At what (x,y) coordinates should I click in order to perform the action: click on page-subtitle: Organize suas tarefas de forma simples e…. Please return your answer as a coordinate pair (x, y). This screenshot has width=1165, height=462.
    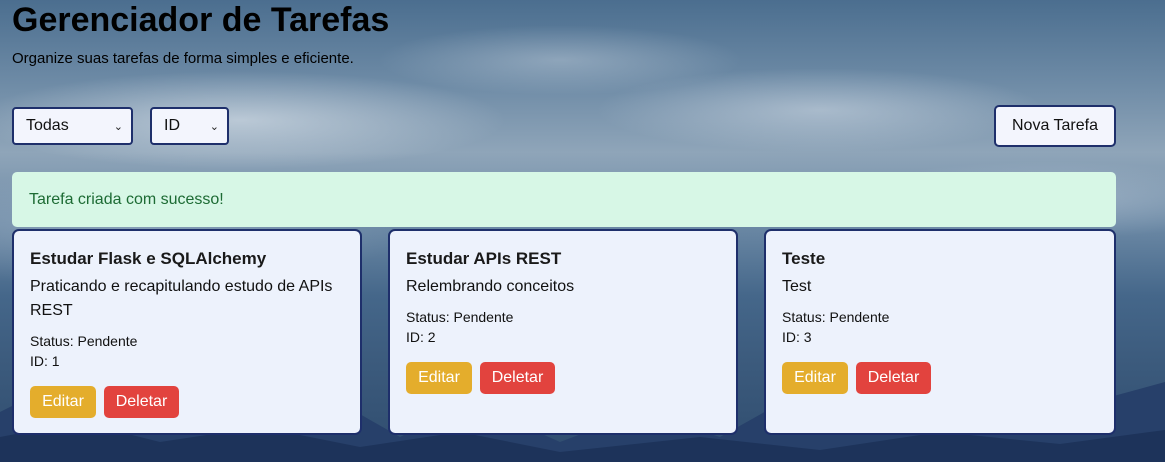
    Looking at the image, I should click on (183, 58).